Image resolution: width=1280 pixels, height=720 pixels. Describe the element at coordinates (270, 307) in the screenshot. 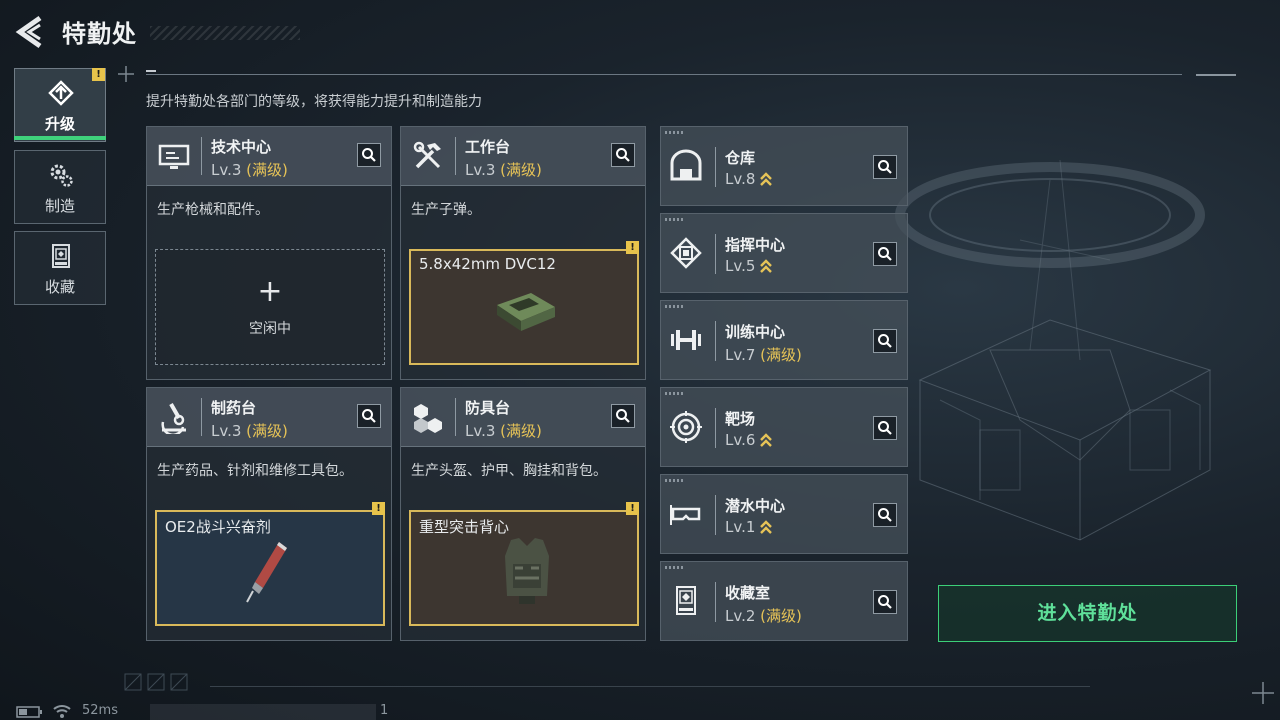

I see `production-slot-empty: + 空闲中` at that location.